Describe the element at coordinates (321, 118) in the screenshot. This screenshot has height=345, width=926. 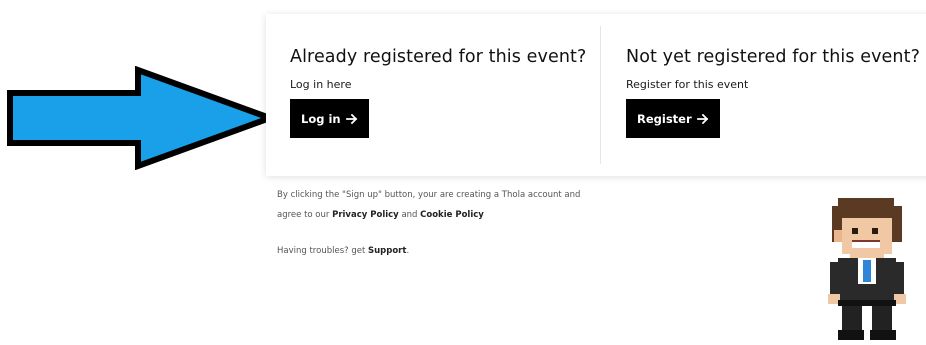
I see `login-button-label: Log in` at that location.